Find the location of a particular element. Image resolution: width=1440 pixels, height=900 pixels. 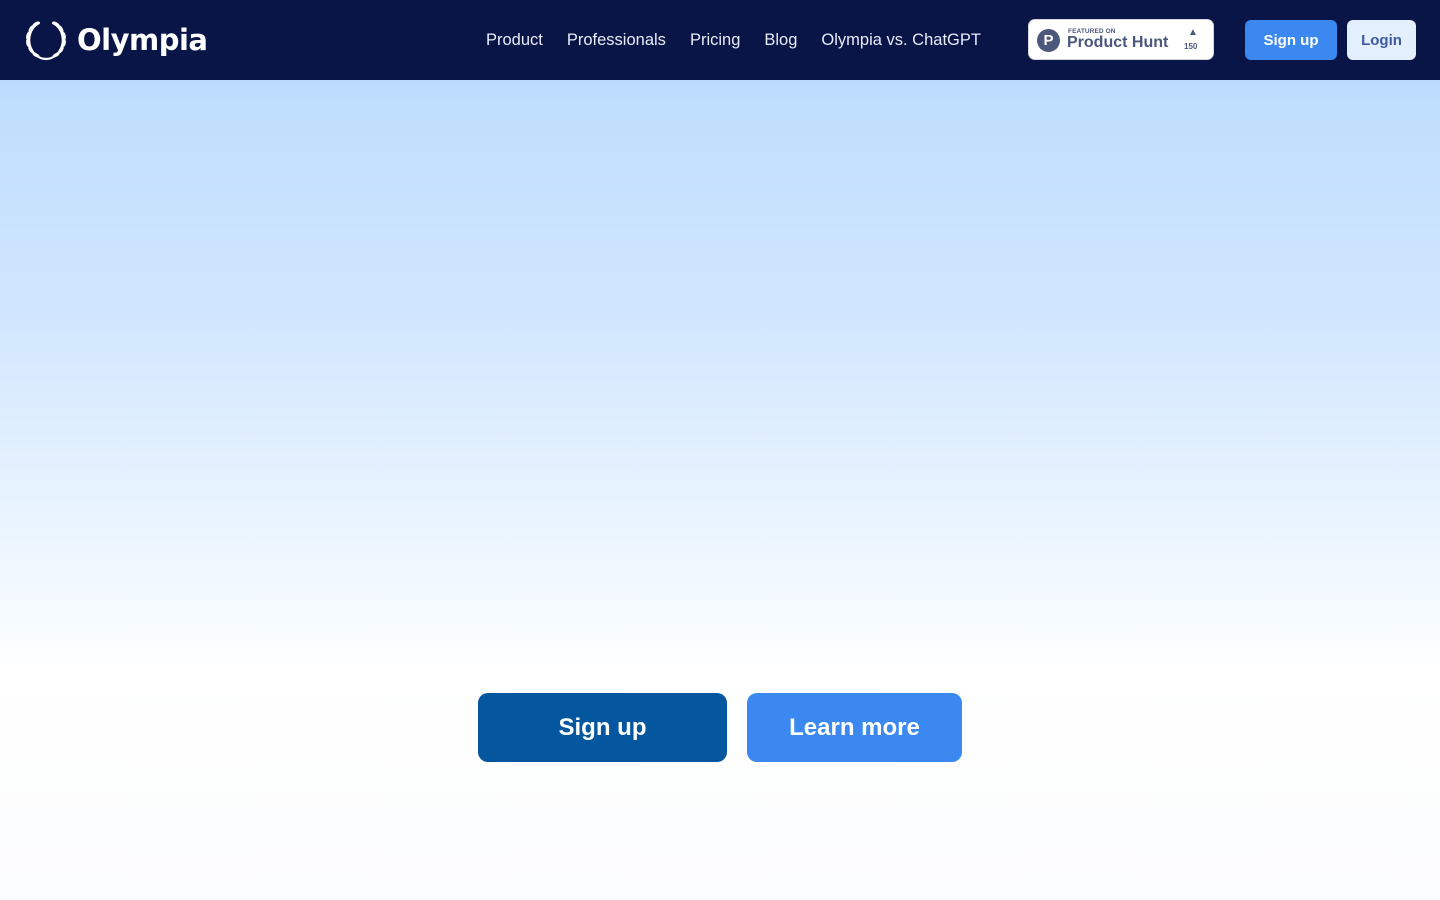

hero-learn-more-button: Learn more is located at coordinates (854, 727).